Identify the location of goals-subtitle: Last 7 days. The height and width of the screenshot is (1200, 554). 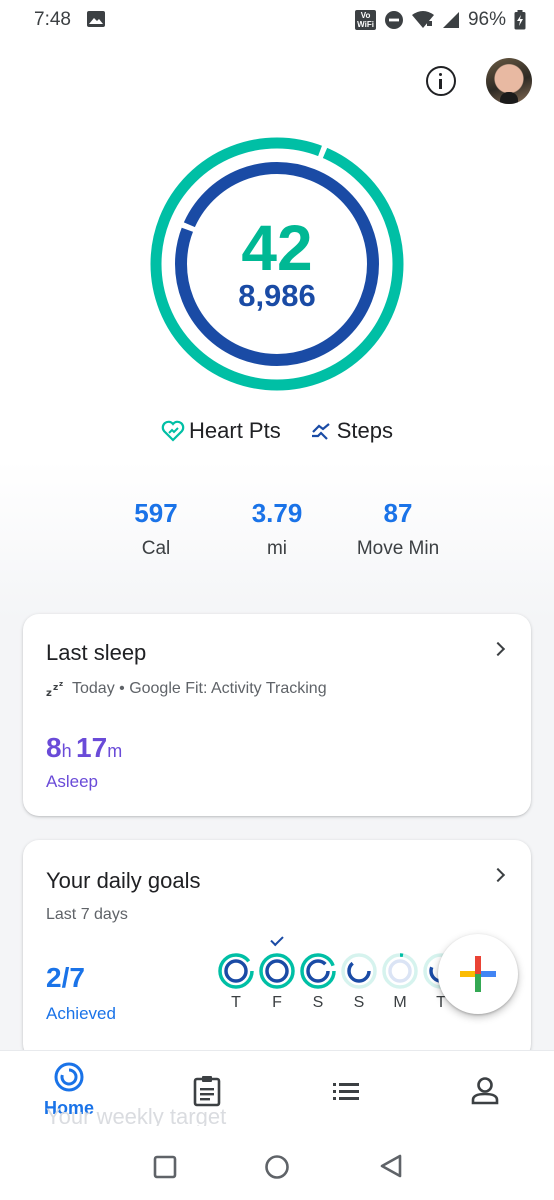
(87, 914).